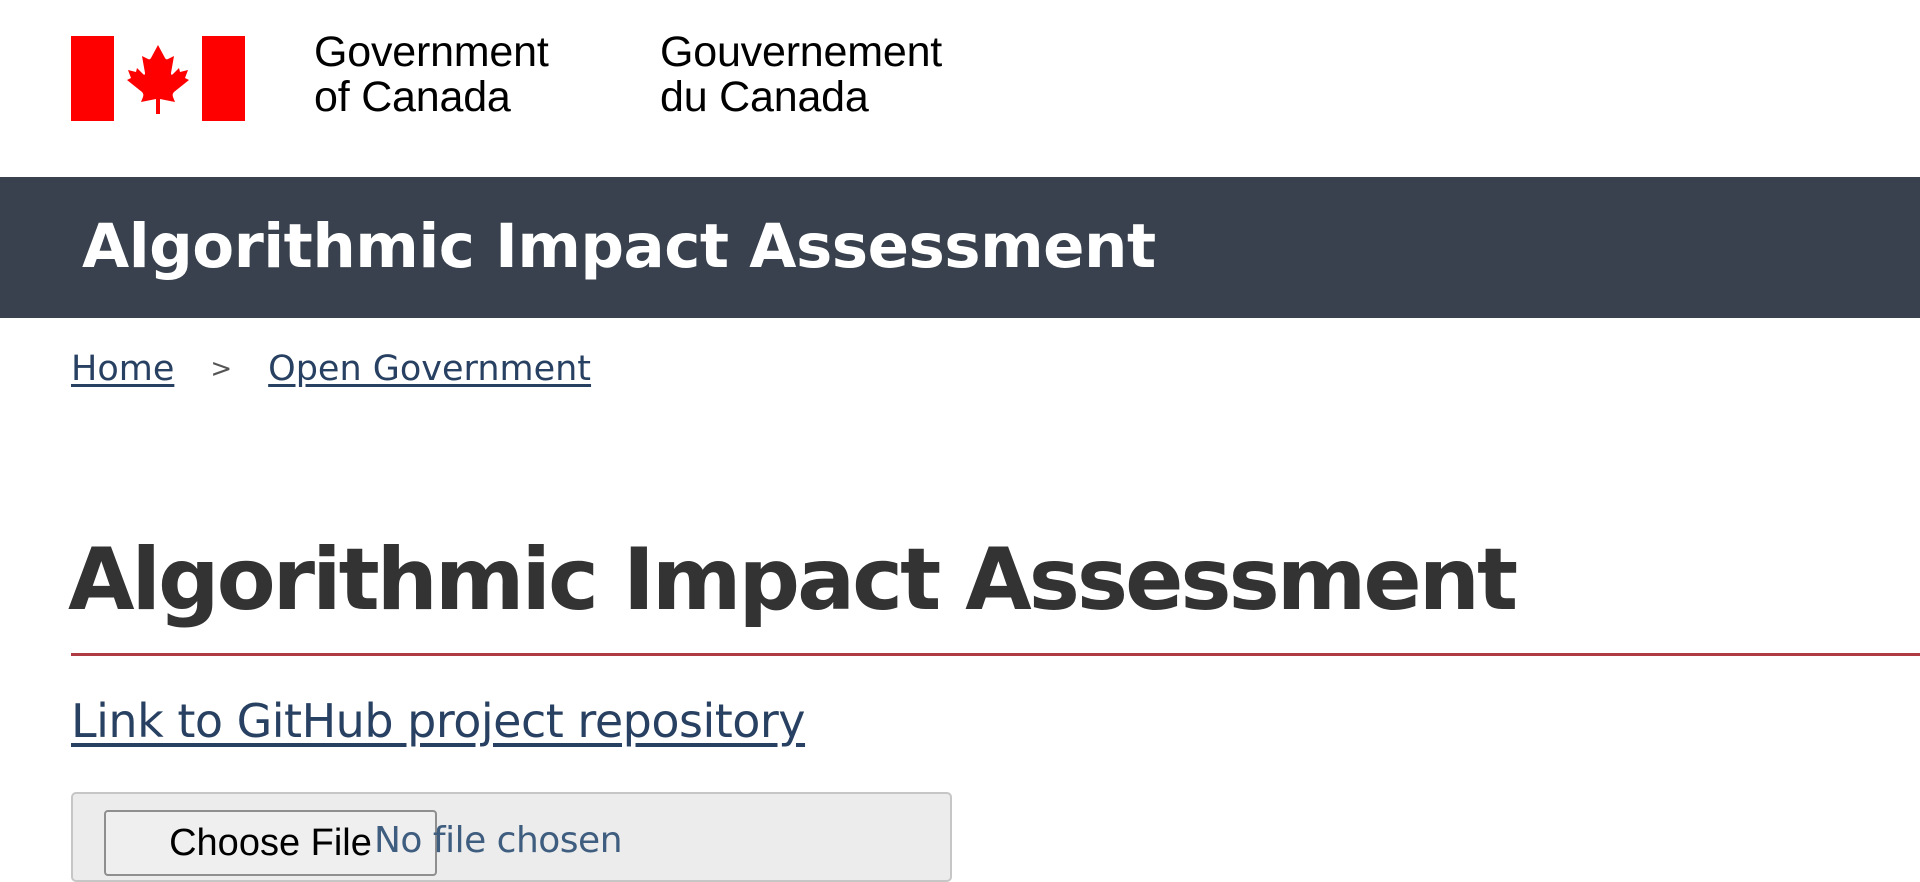  I want to click on breadcrumb-open-government-link: Open Government, so click(429, 369).